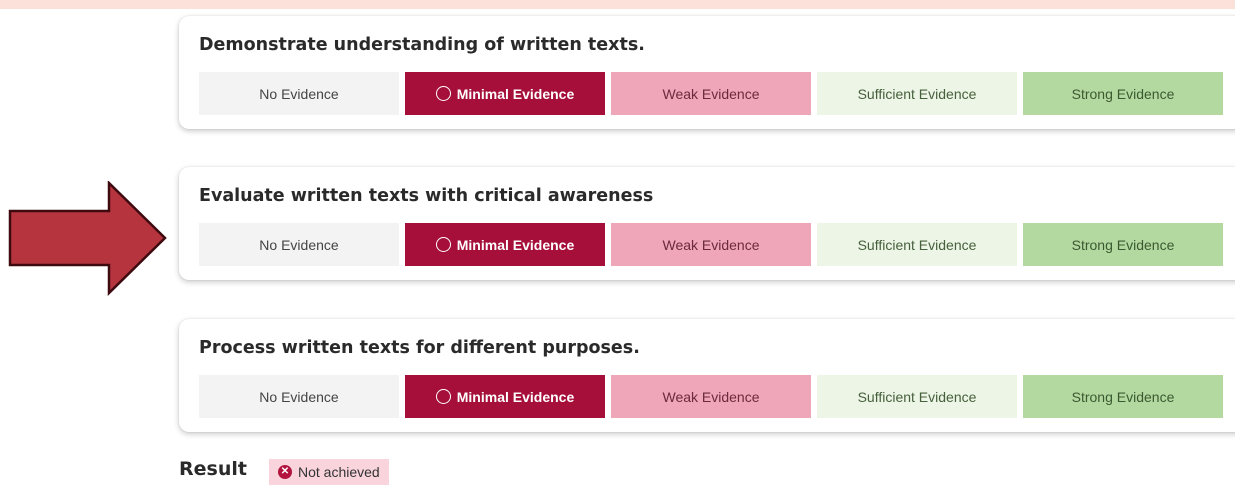  Describe the element at coordinates (617, 4) in the screenshot. I see `top-banner-strip` at that location.